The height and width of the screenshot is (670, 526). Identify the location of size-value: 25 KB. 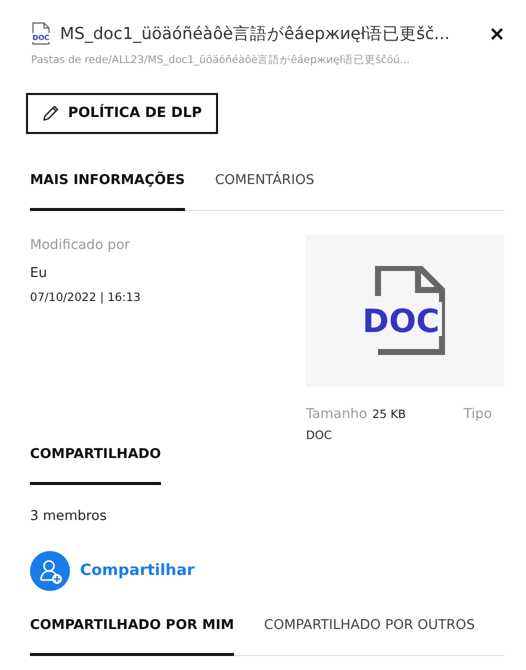
(389, 413).